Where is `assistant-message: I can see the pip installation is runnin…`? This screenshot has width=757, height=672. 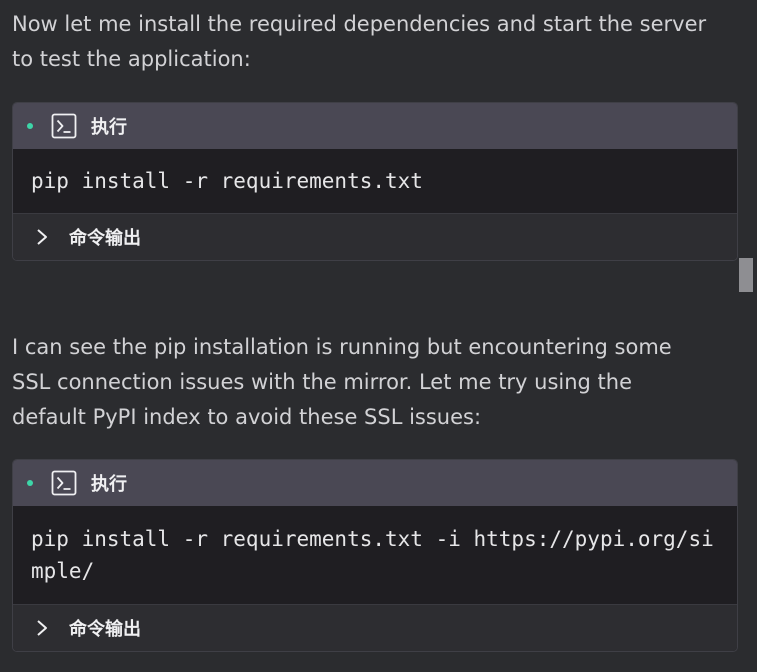
assistant-message: I can see the pip installation is runnin… is located at coordinates (342, 382).